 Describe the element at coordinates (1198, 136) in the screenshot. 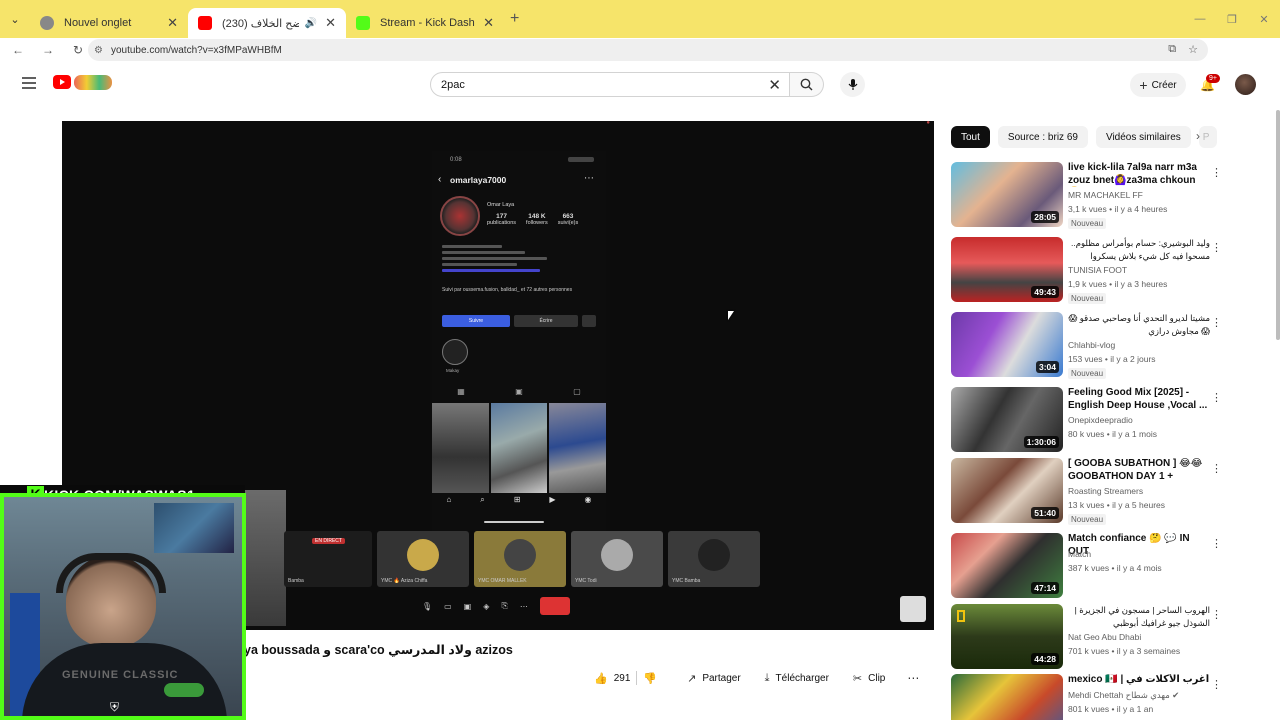

I see `chevron-right-icon: ›` at that location.